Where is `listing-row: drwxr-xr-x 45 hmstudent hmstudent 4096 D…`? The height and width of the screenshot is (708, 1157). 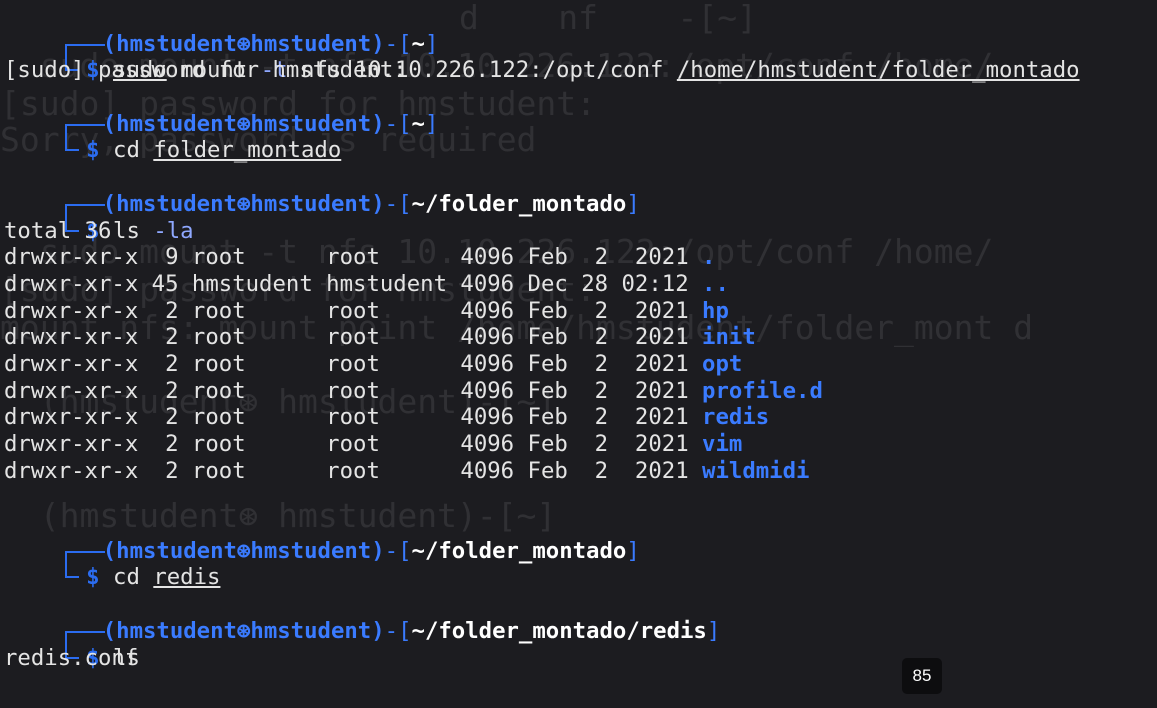
listing-row: drwxr-xr-x 45 hmstudent hmstudent 4096 D… is located at coordinates (580, 284).